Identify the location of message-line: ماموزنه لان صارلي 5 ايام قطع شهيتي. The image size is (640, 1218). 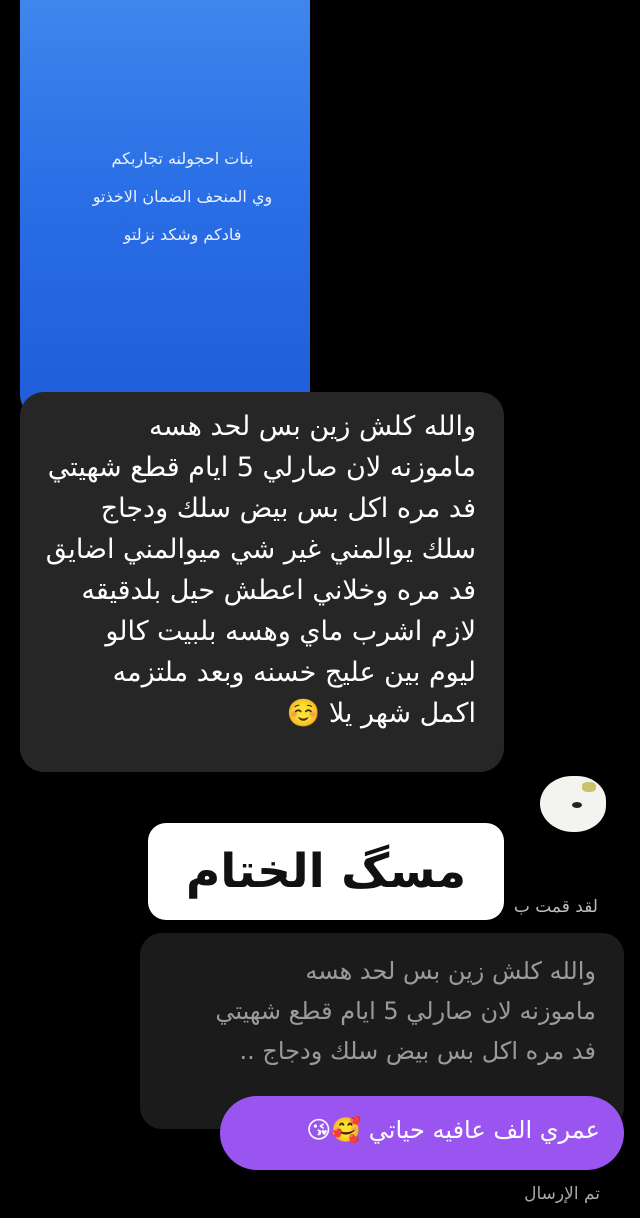
(261, 467).